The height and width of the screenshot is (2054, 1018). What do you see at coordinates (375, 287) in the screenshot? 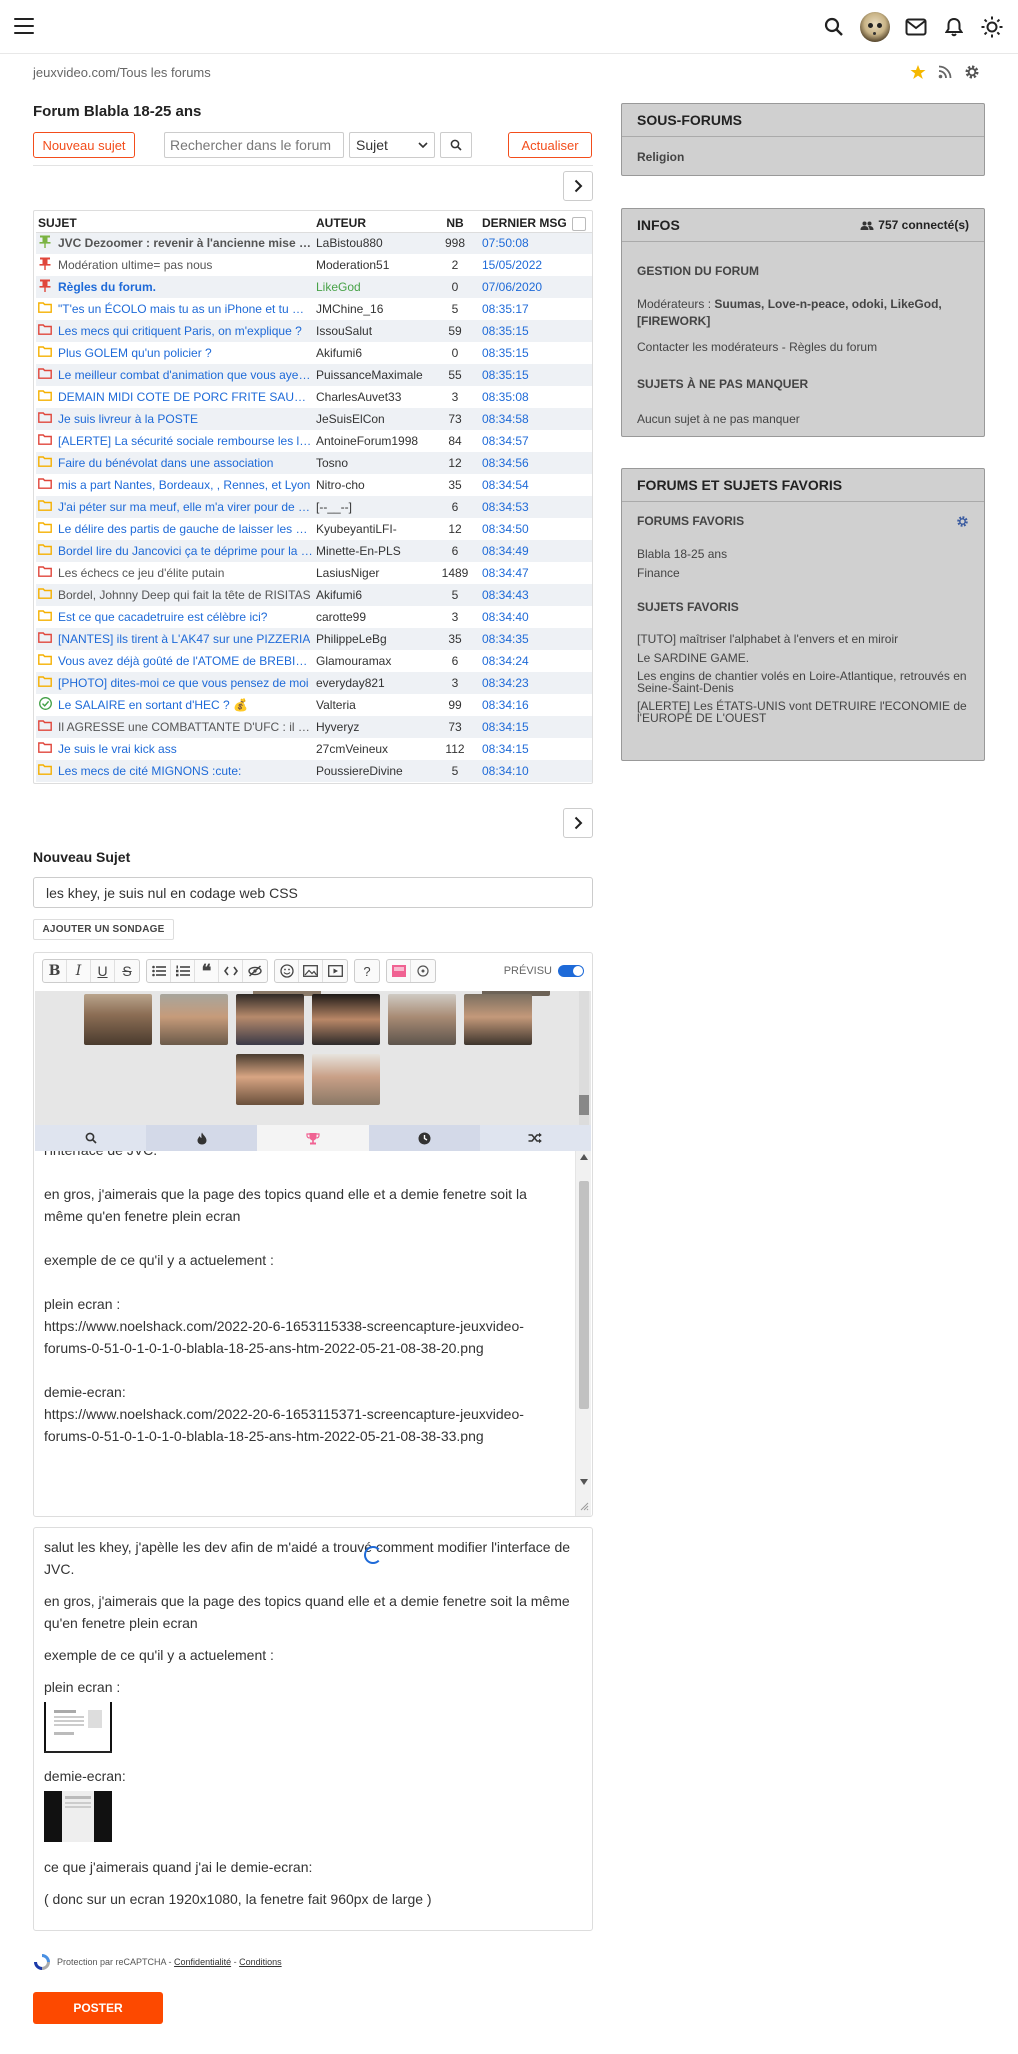
I see `topic-author: LikeGod` at bounding box center [375, 287].